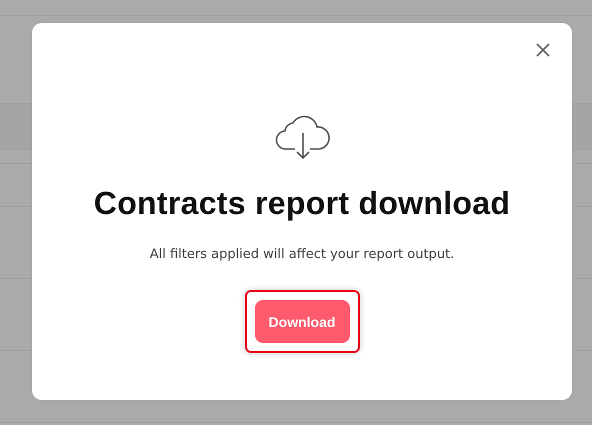 The image size is (592, 425). Describe the element at coordinates (302, 321) in the screenshot. I see `download-button: Download` at that location.